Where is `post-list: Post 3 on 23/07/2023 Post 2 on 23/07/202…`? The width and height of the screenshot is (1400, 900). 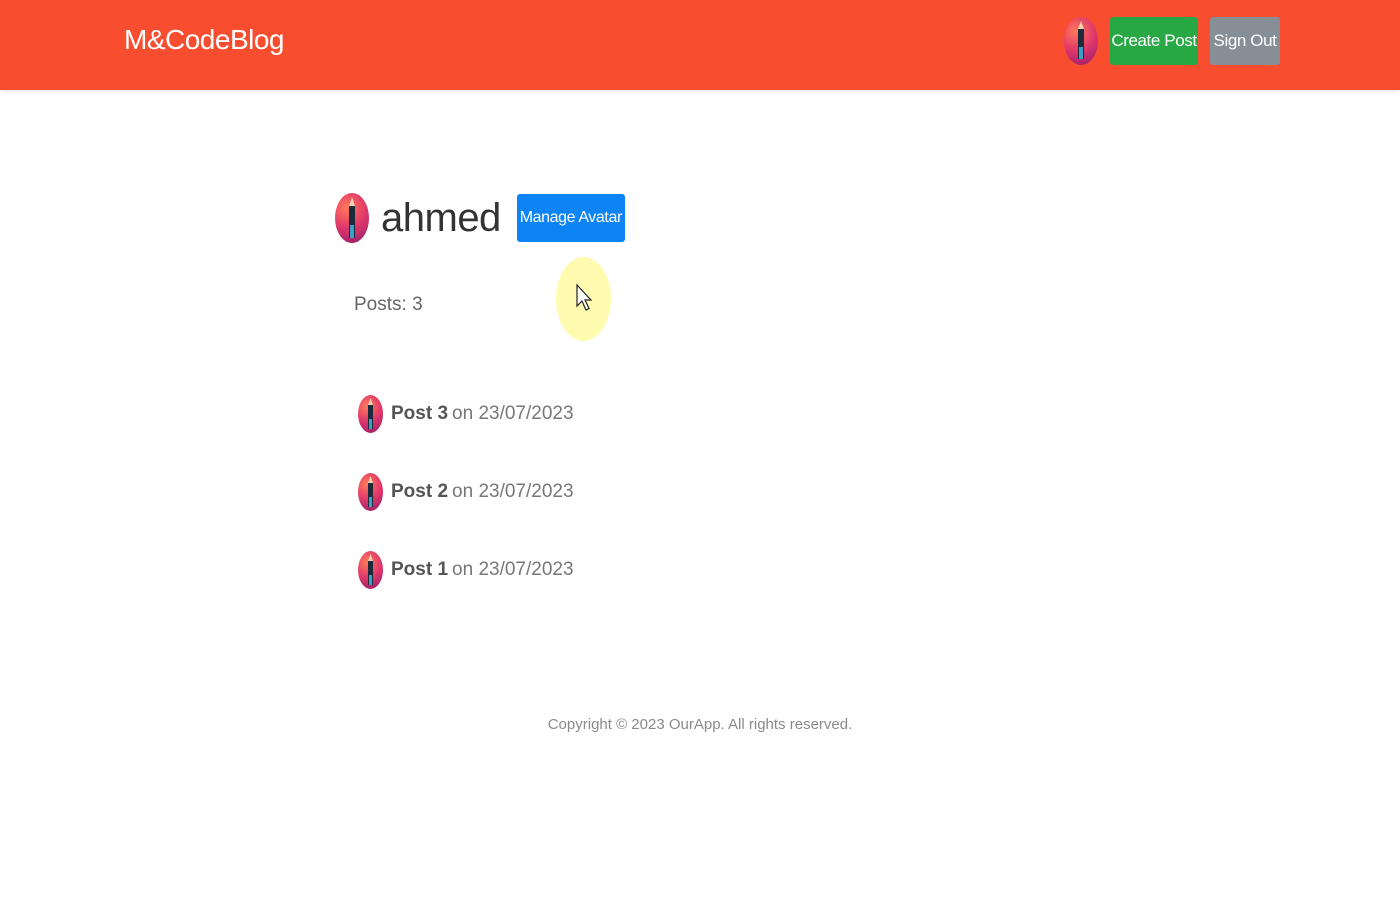 post-list: Post 3 on 23/07/2023 Post 2 on 23/07/202… is located at coordinates (466, 512).